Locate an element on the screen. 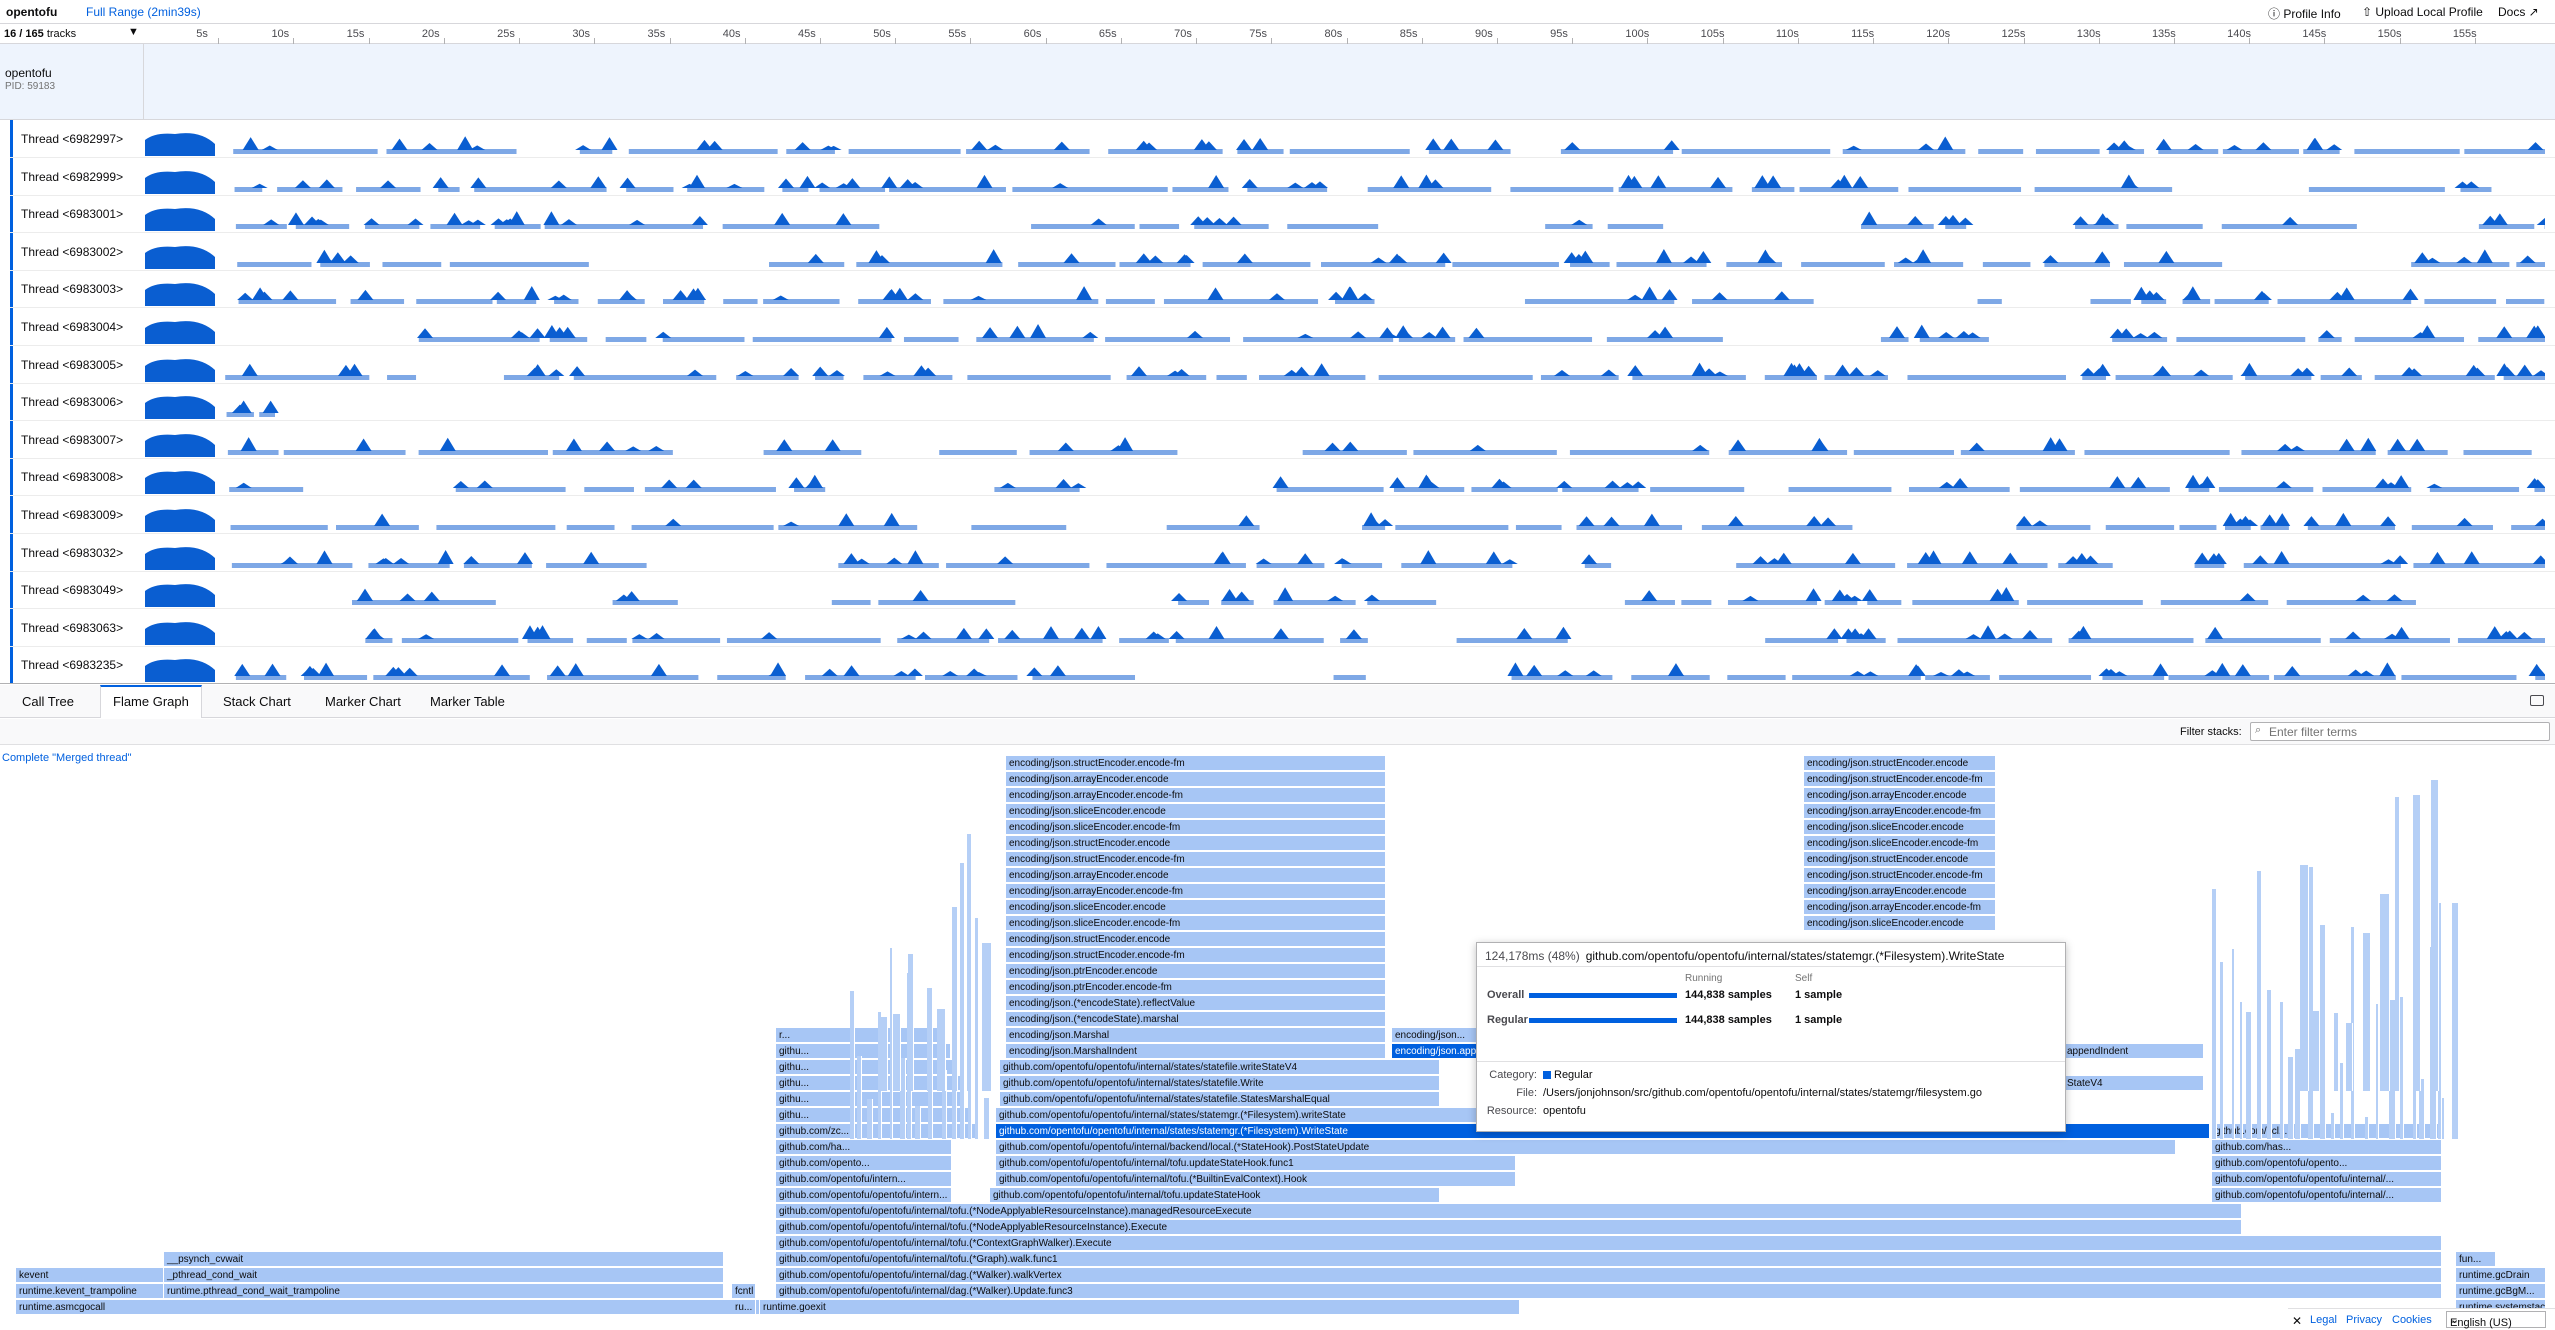 The image size is (2555, 1330). tab-marker-table: Marker Table is located at coordinates (467, 701).